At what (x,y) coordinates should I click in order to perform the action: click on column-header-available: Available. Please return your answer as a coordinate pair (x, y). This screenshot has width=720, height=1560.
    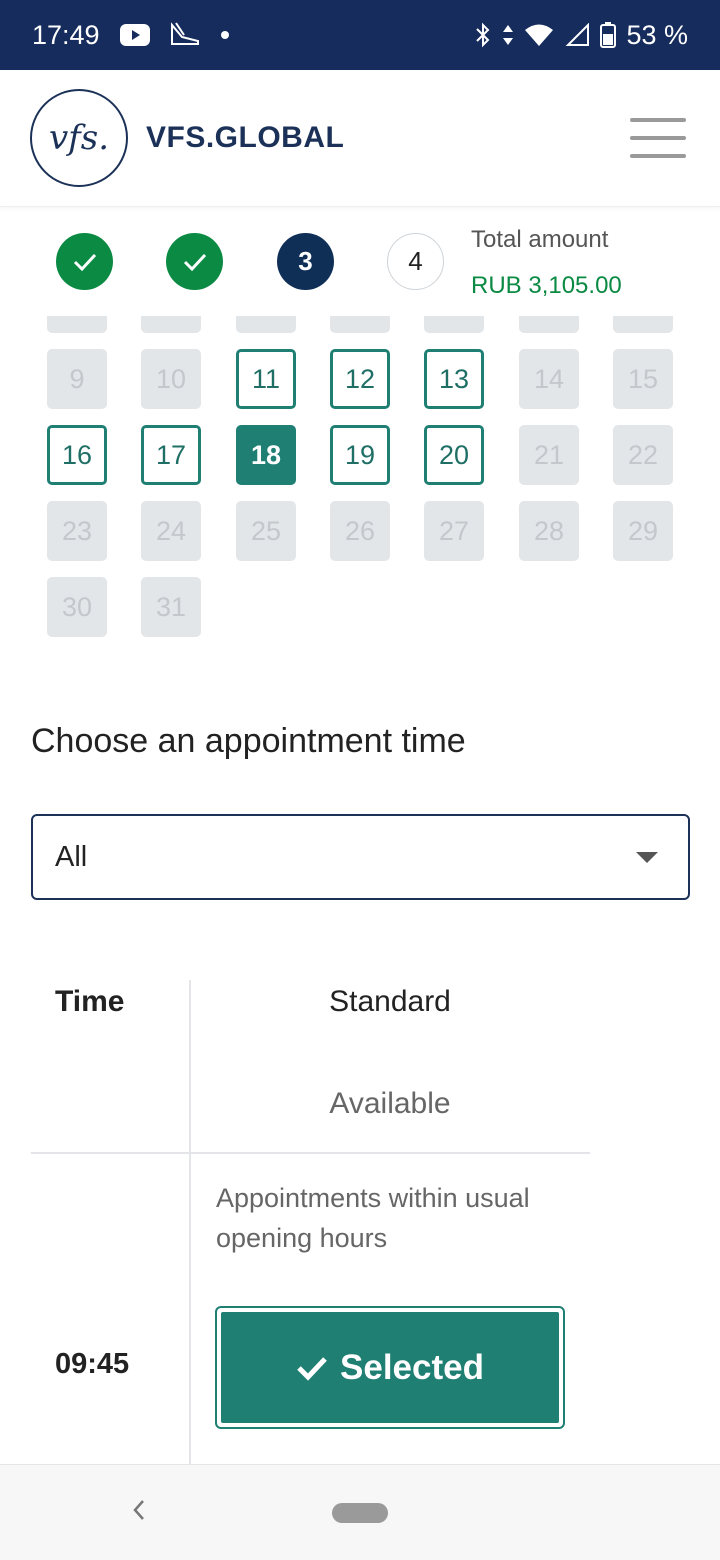
    Looking at the image, I should click on (390, 1103).